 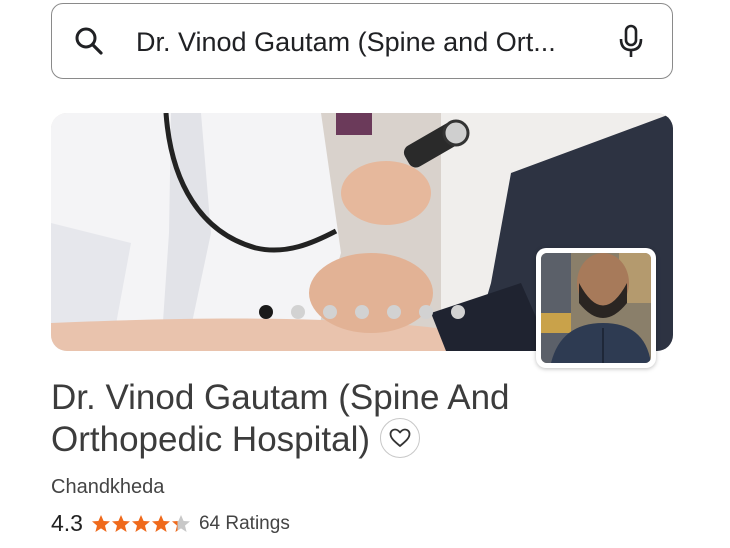 What do you see at coordinates (108, 487) in the screenshot?
I see `locality-text: Chandkheda` at bounding box center [108, 487].